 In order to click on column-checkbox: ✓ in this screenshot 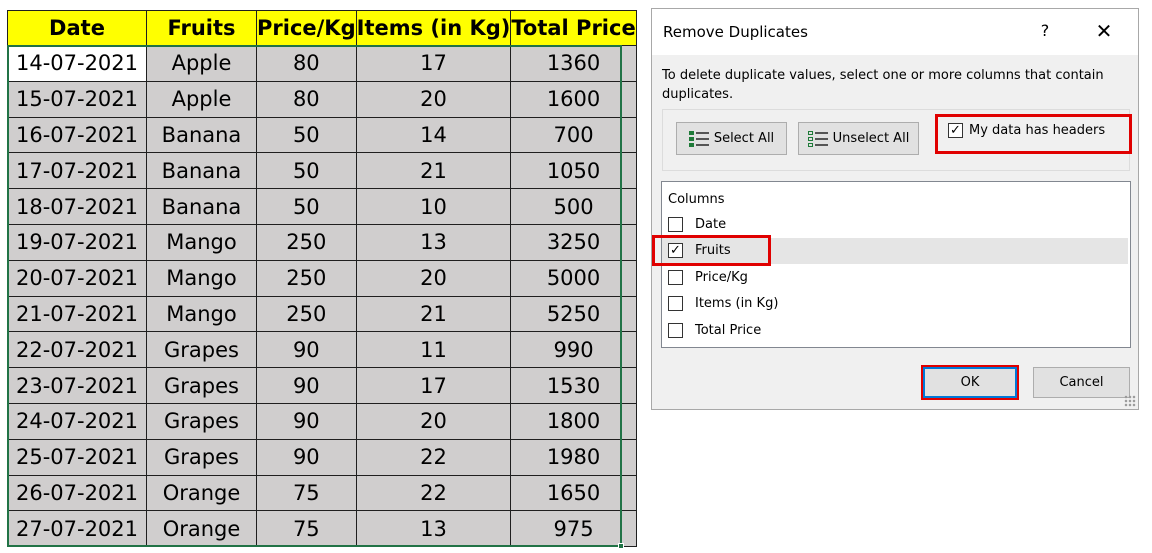, I will do `click(675, 250)`.